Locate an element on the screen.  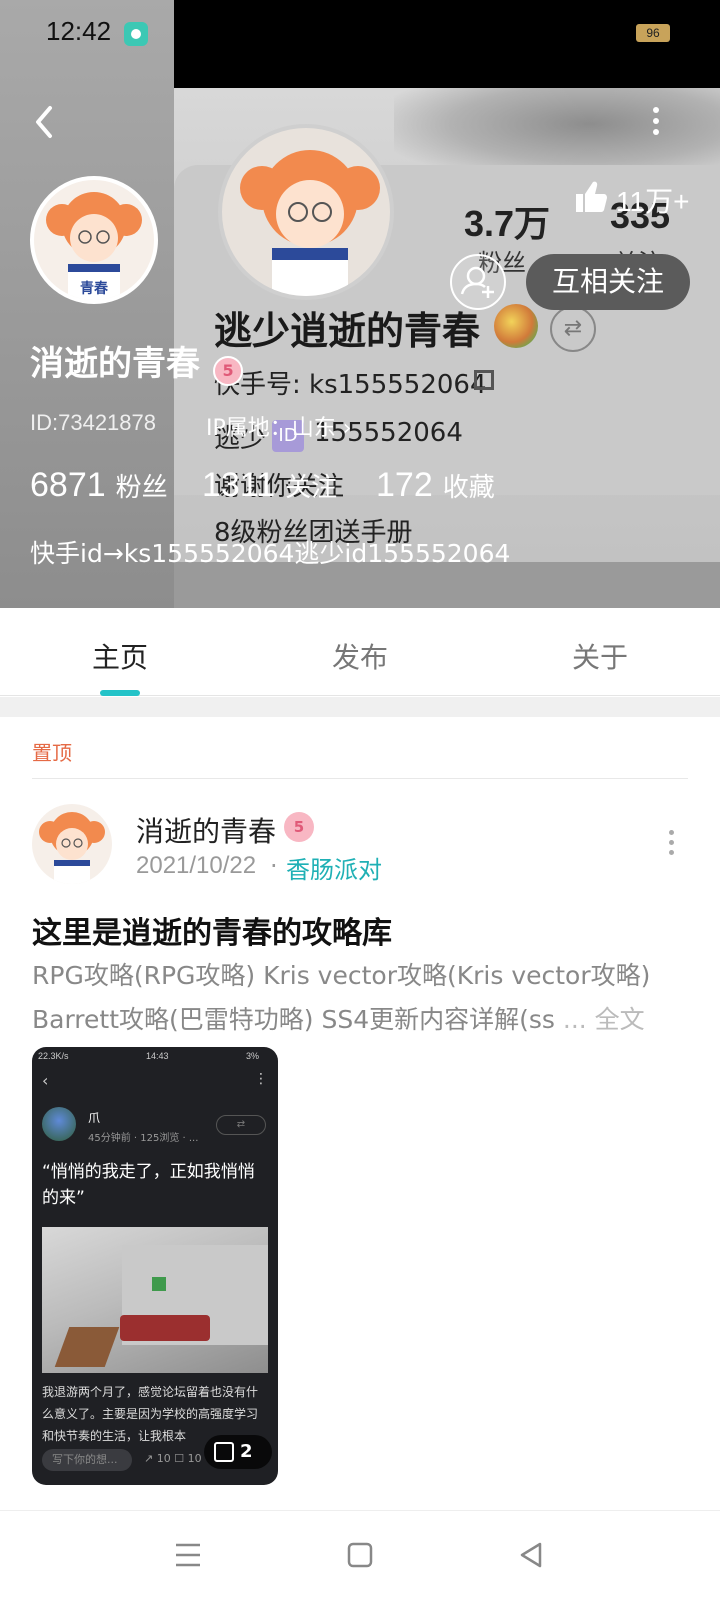
system-nav-bar is located at coordinates (360, 1555).